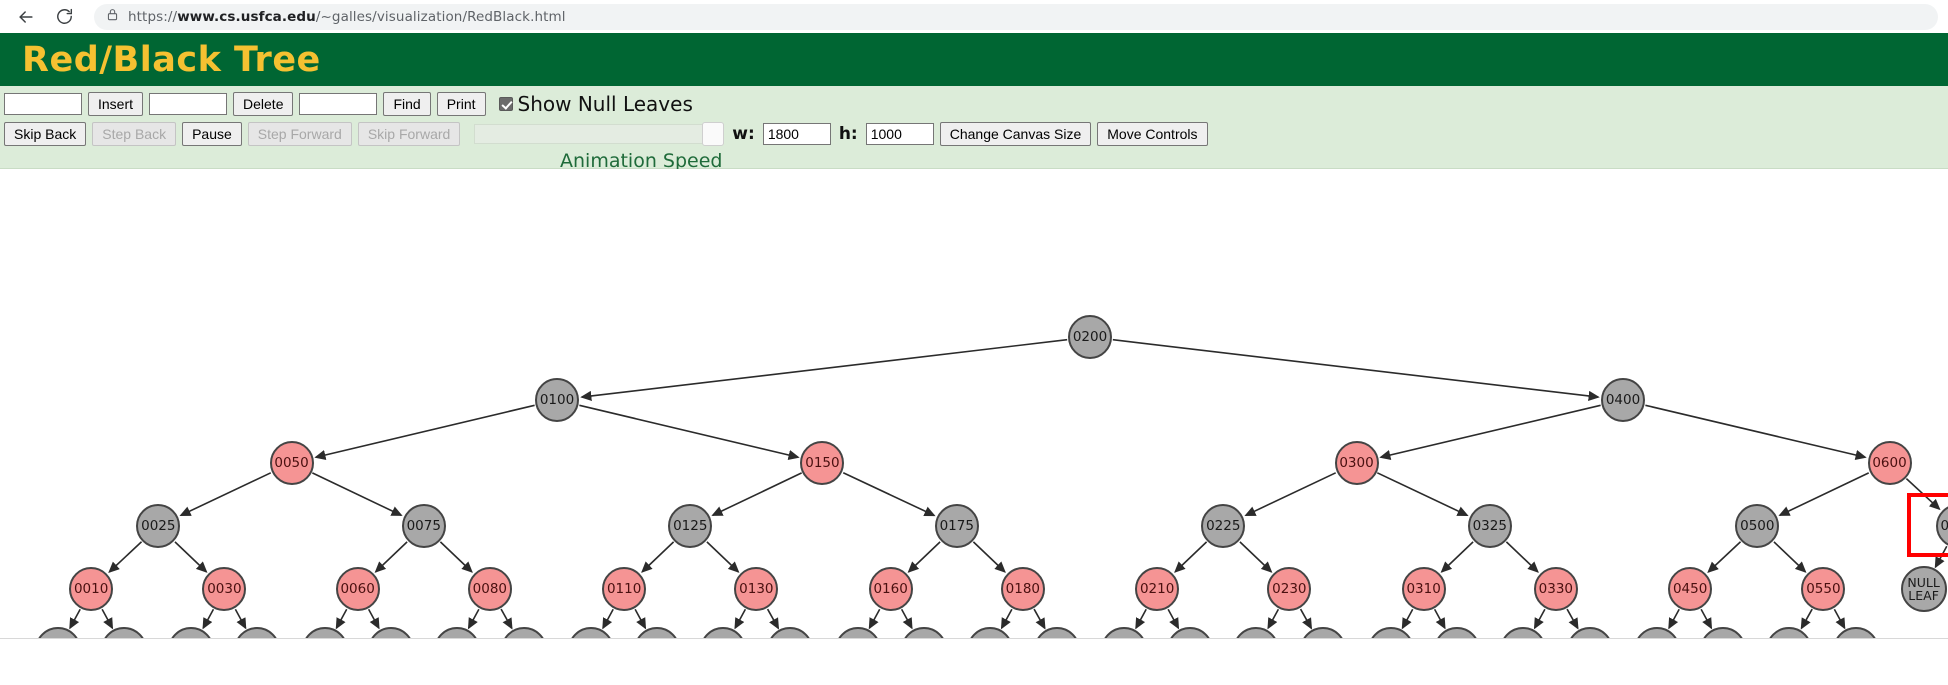 The width and height of the screenshot is (1948, 685). Describe the element at coordinates (43, 104) in the screenshot. I see `insert-input` at that location.